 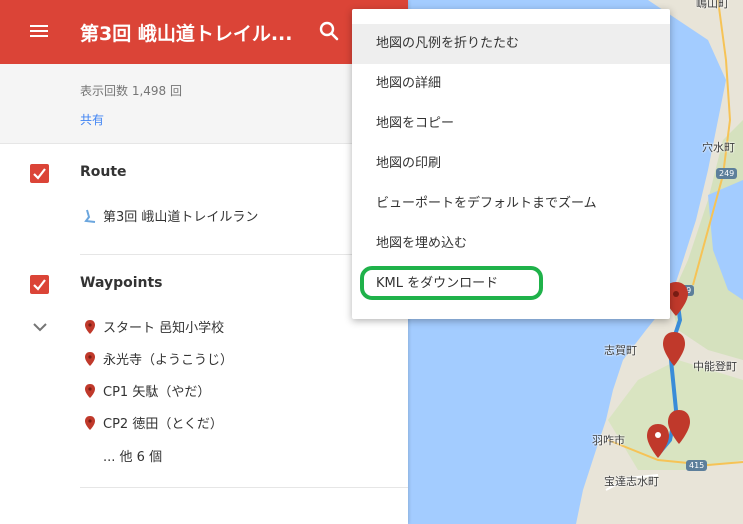 I want to click on menu-item-print-map: 地図の印刷, so click(x=511, y=164).